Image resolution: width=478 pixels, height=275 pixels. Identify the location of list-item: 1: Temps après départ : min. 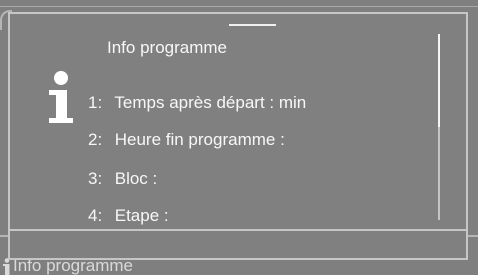
(197, 103).